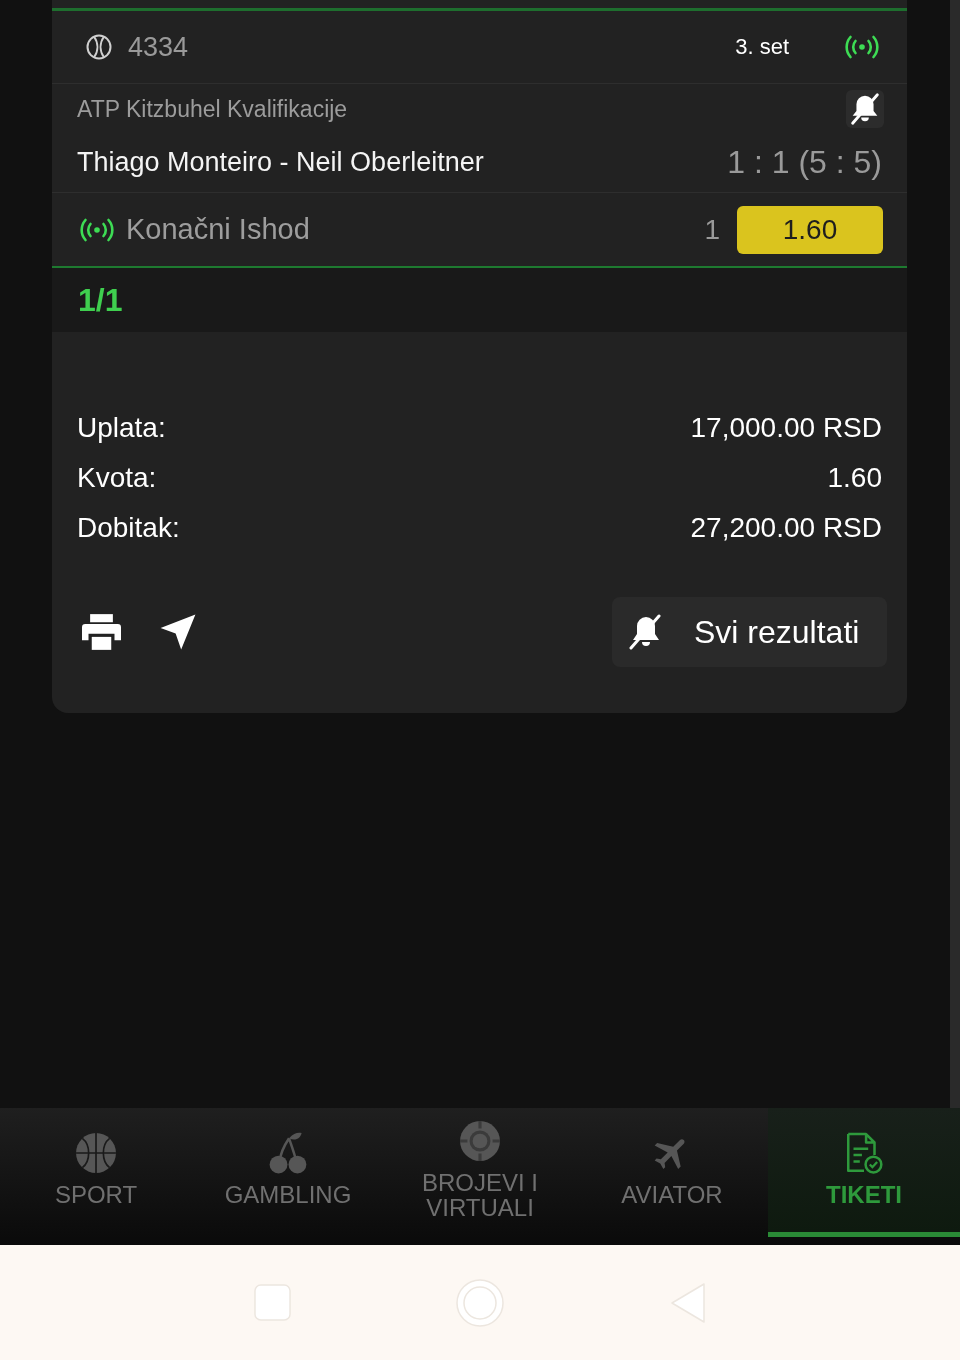 The width and height of the screenshot is (960, 1360). Describe the element at coordinates (121, 428) in the screenshot. I see `summary-label: Uplata:` at that location.